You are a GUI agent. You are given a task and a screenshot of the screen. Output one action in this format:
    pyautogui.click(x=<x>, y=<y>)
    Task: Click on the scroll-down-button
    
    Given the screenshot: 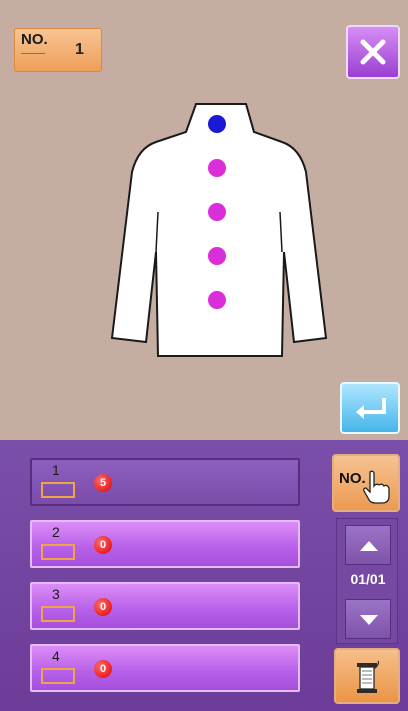 What is the action you would take?
    pyautogui.click(x=368, y=619)
    